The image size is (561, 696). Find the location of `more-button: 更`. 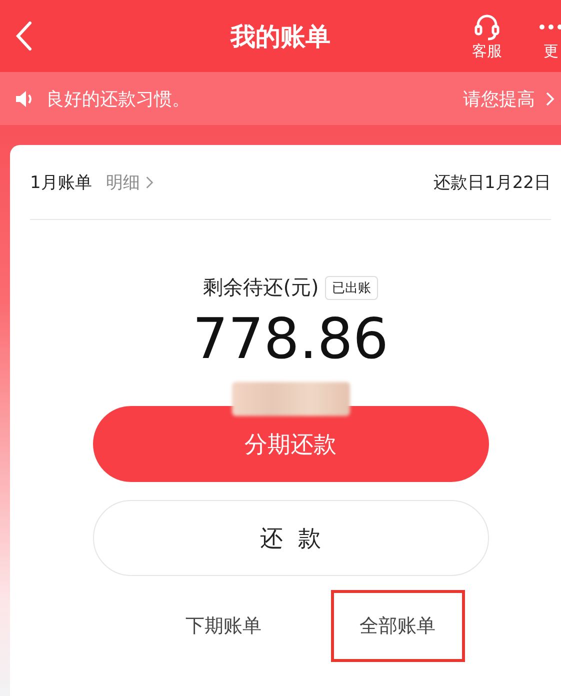

more-button: 更 is located at coordinates (543, 36).